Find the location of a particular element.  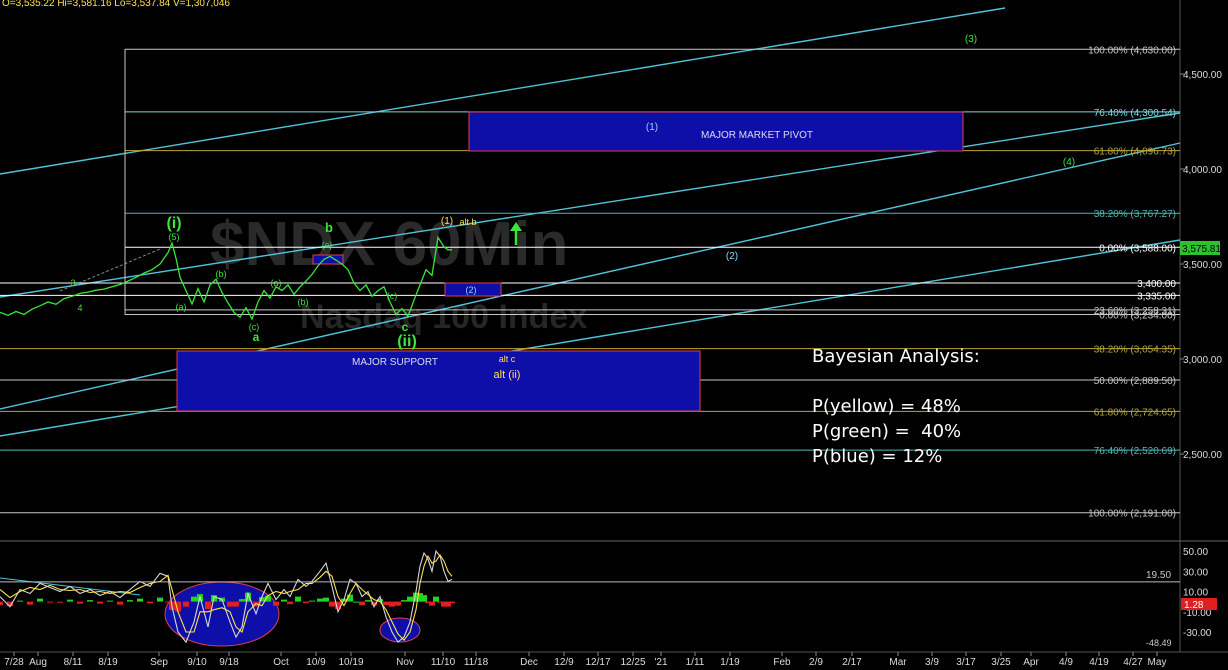

x-tick-label-16: 12/25 is located at coordinates (632, 662).